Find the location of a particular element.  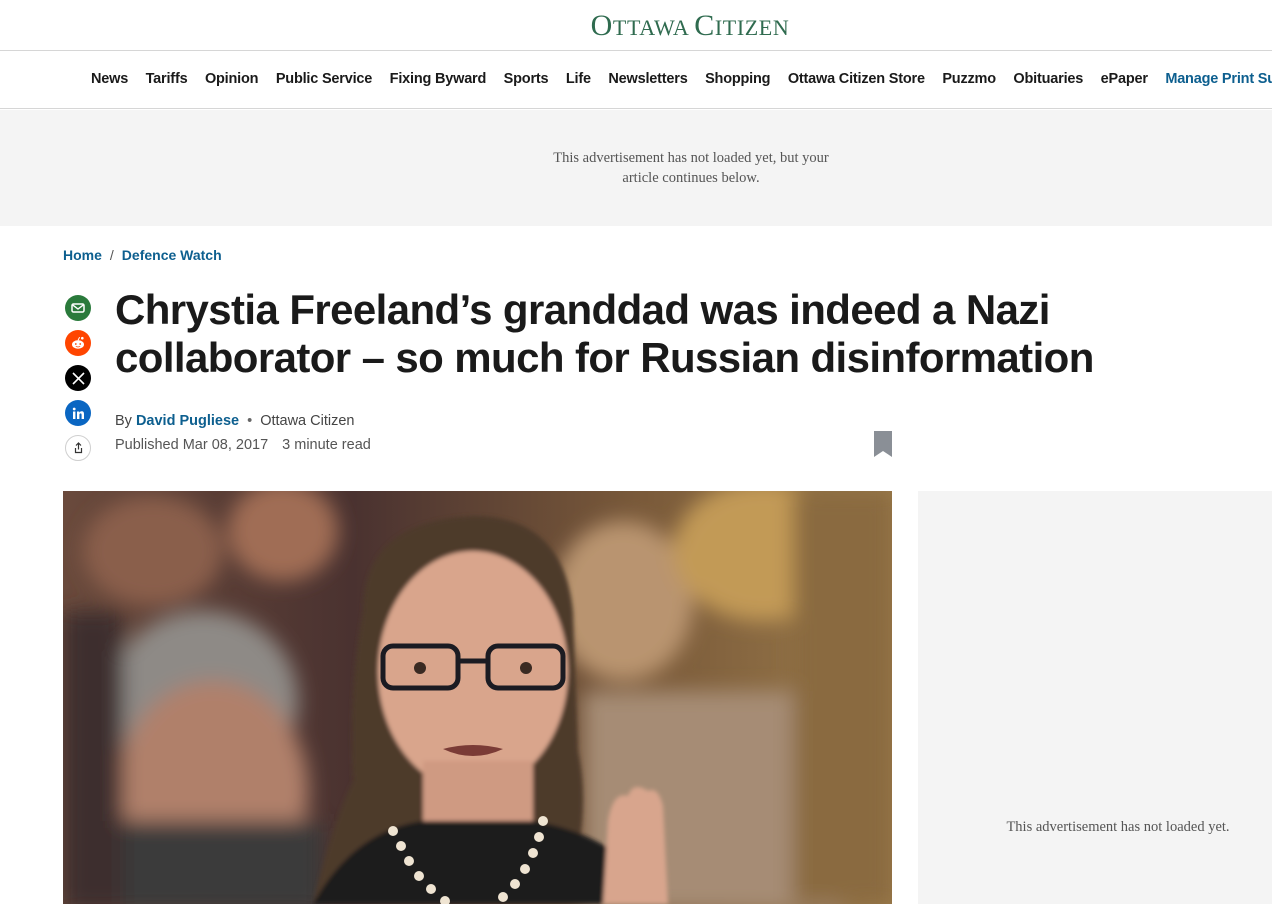

share-bar is located at coordinates (78, 382).